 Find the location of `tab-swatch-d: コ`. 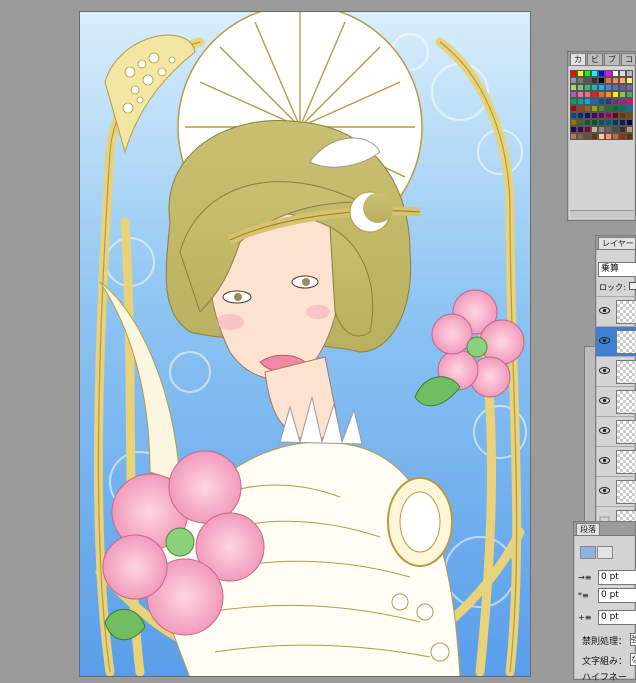

tab-swatch-d: コ is located at coordinates (628, 59).